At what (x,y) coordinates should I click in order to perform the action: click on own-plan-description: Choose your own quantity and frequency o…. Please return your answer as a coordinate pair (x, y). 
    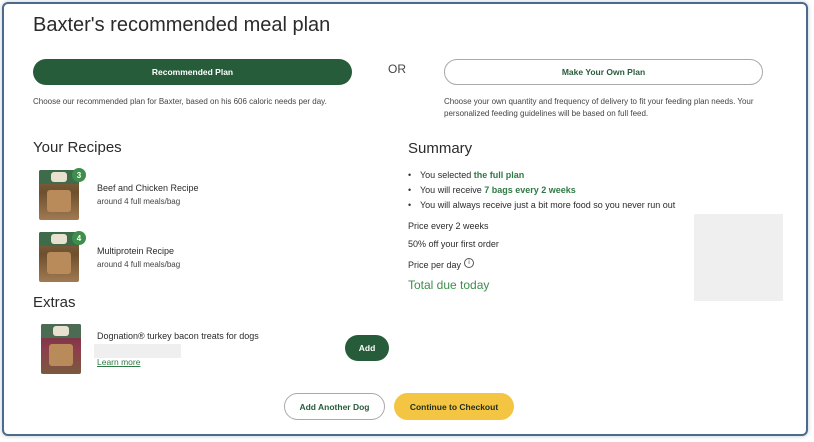
    Looking at the image, I should click on (599, 107).